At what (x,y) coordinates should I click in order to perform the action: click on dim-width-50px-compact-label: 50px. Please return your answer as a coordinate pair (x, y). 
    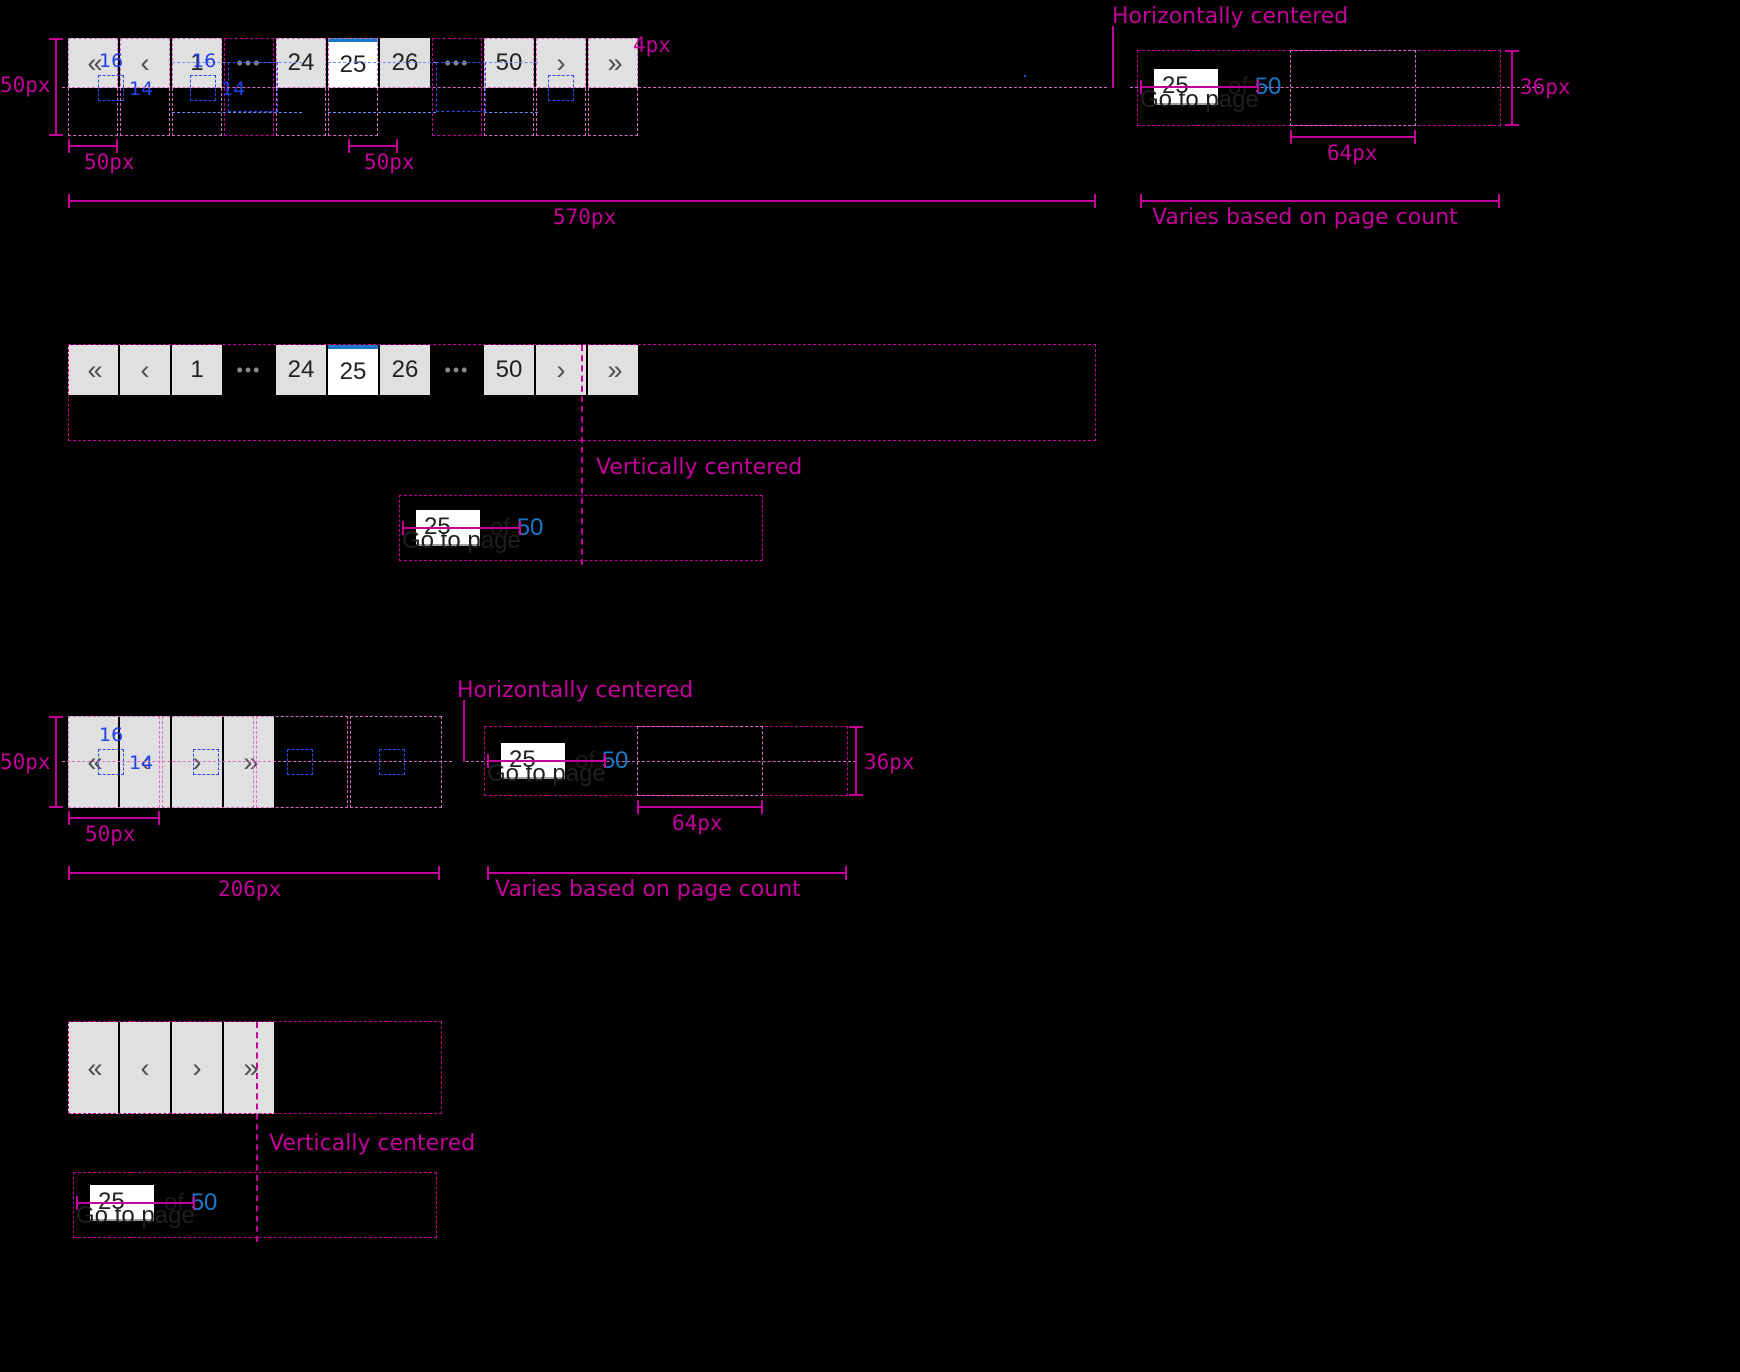
    Looking at the image, I should click on (110, 834).